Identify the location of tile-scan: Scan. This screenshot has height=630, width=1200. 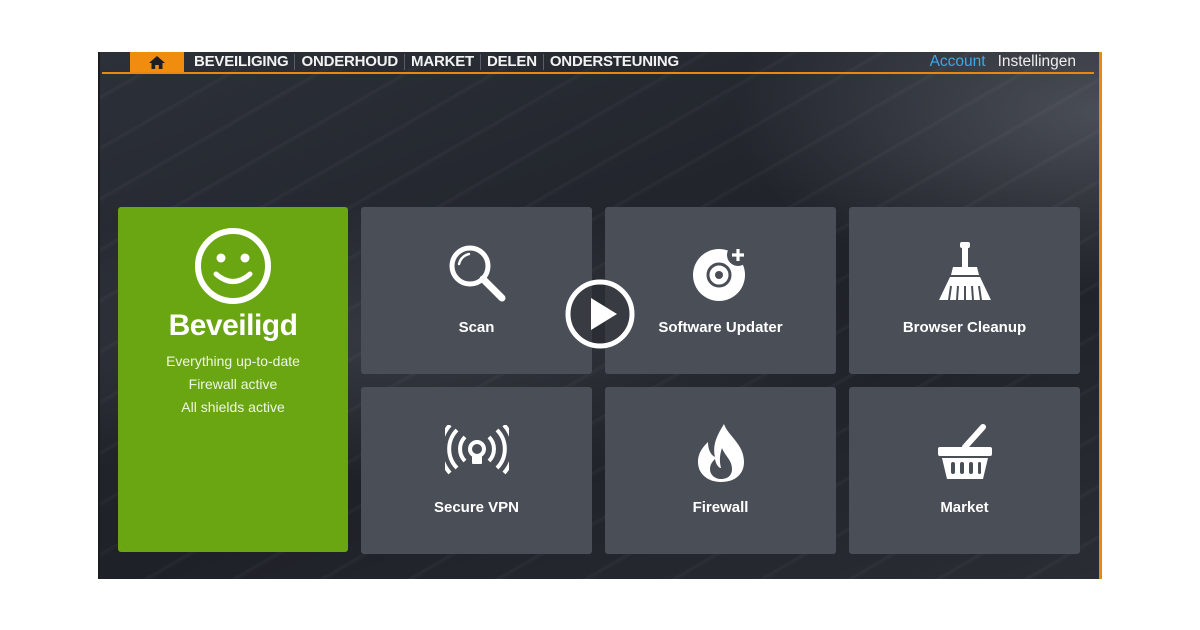
(476, 290).